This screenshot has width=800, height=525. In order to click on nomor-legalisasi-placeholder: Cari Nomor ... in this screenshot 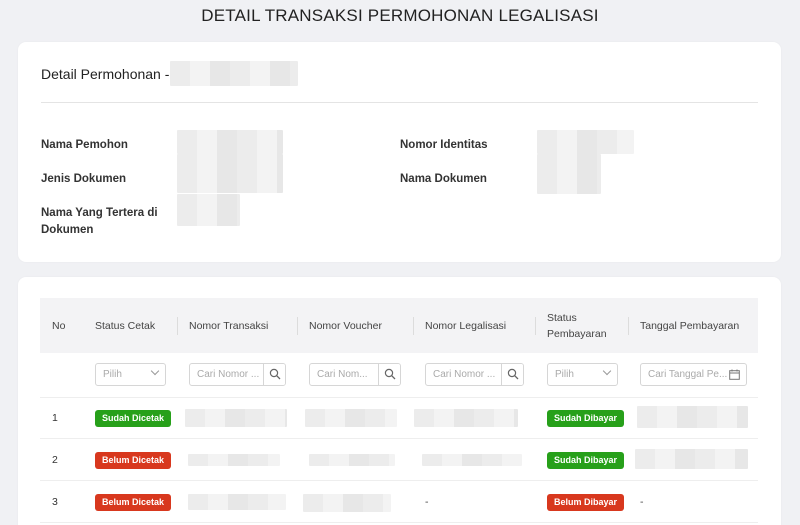, I will do `click(464, 374)`.